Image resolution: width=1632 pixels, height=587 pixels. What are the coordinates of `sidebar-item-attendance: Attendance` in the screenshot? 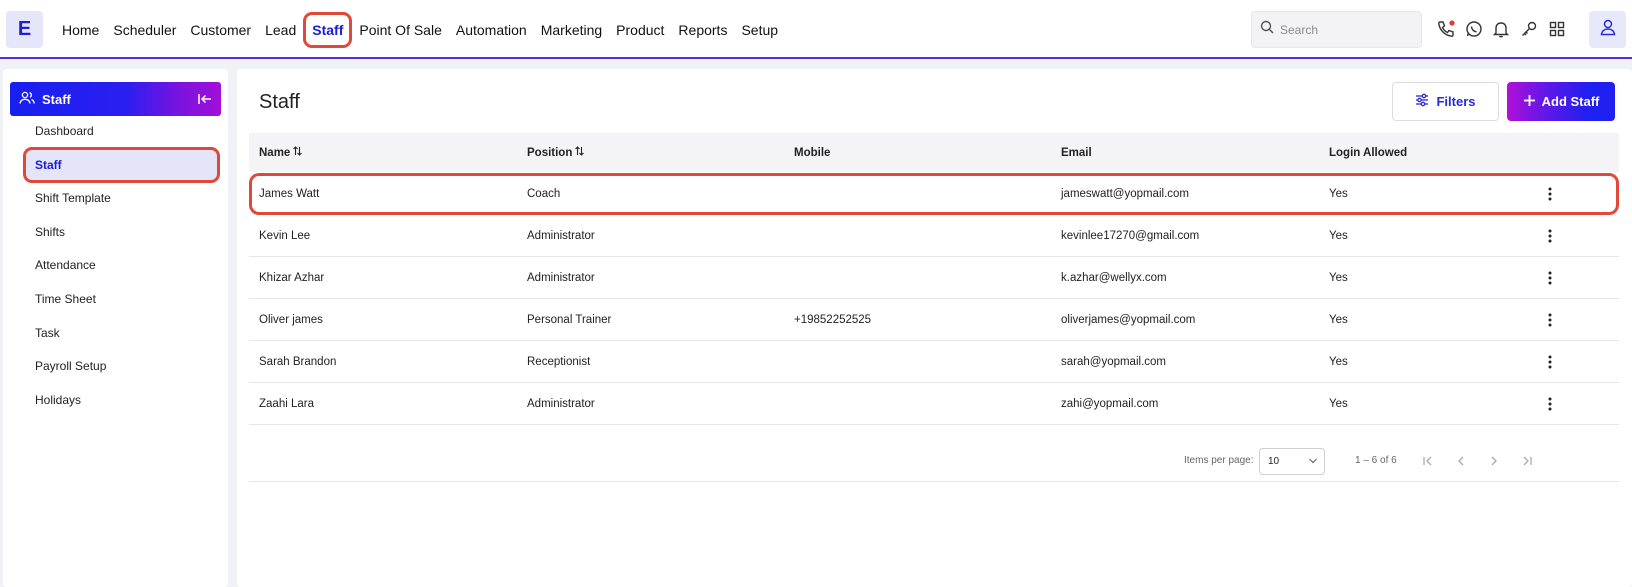 It's located at (121, 265).